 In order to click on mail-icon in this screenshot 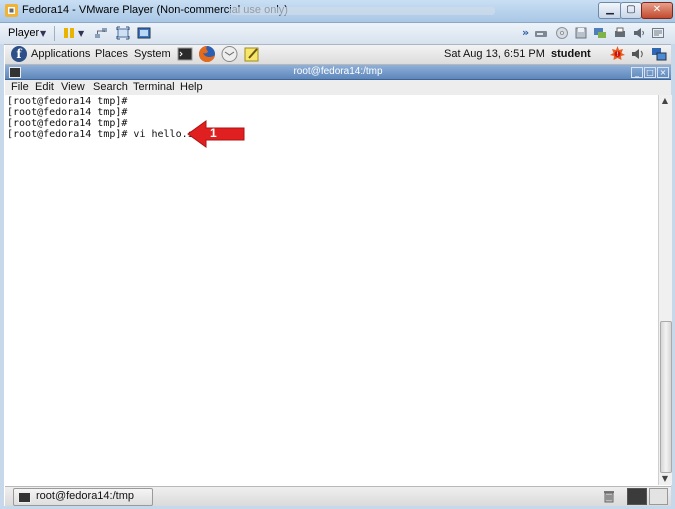, I will do `click(229, 54)`.